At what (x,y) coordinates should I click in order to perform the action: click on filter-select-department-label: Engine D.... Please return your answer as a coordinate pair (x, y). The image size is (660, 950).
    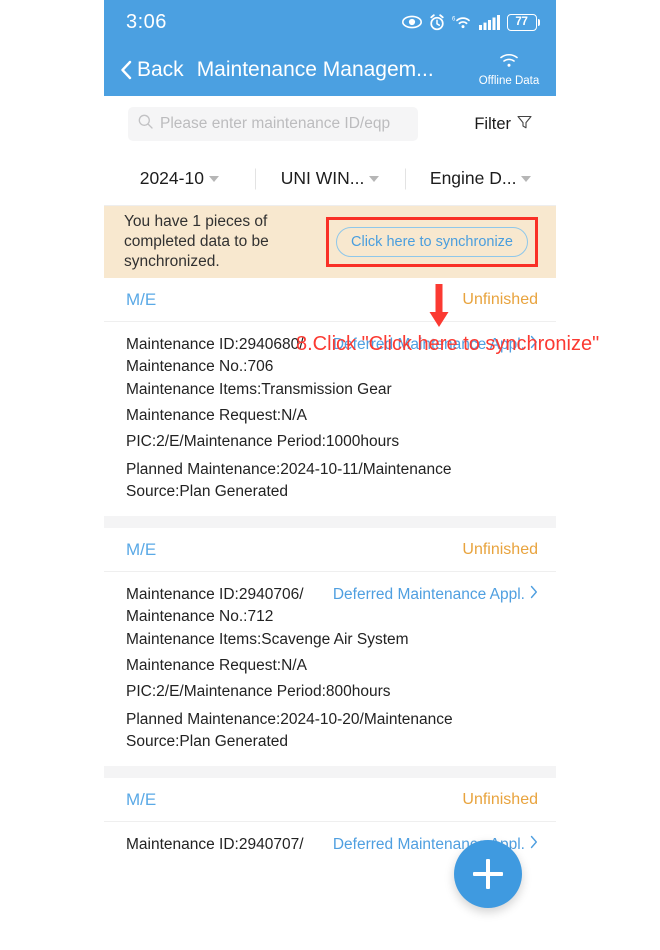
    Looking at the image, I should click on (473, 178).